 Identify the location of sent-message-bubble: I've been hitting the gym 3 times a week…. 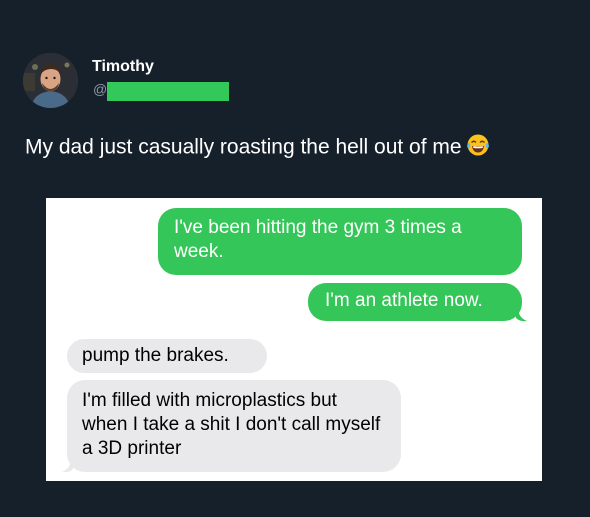
(340, 241).